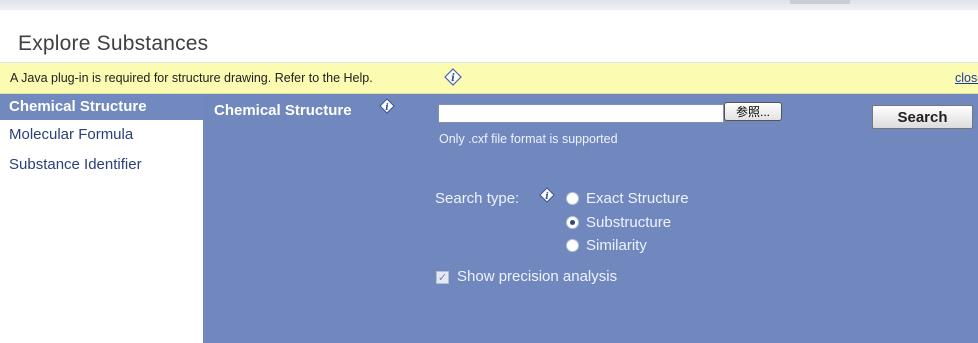  I want to click on section-title: Chemical Structure, so click(283, 110).